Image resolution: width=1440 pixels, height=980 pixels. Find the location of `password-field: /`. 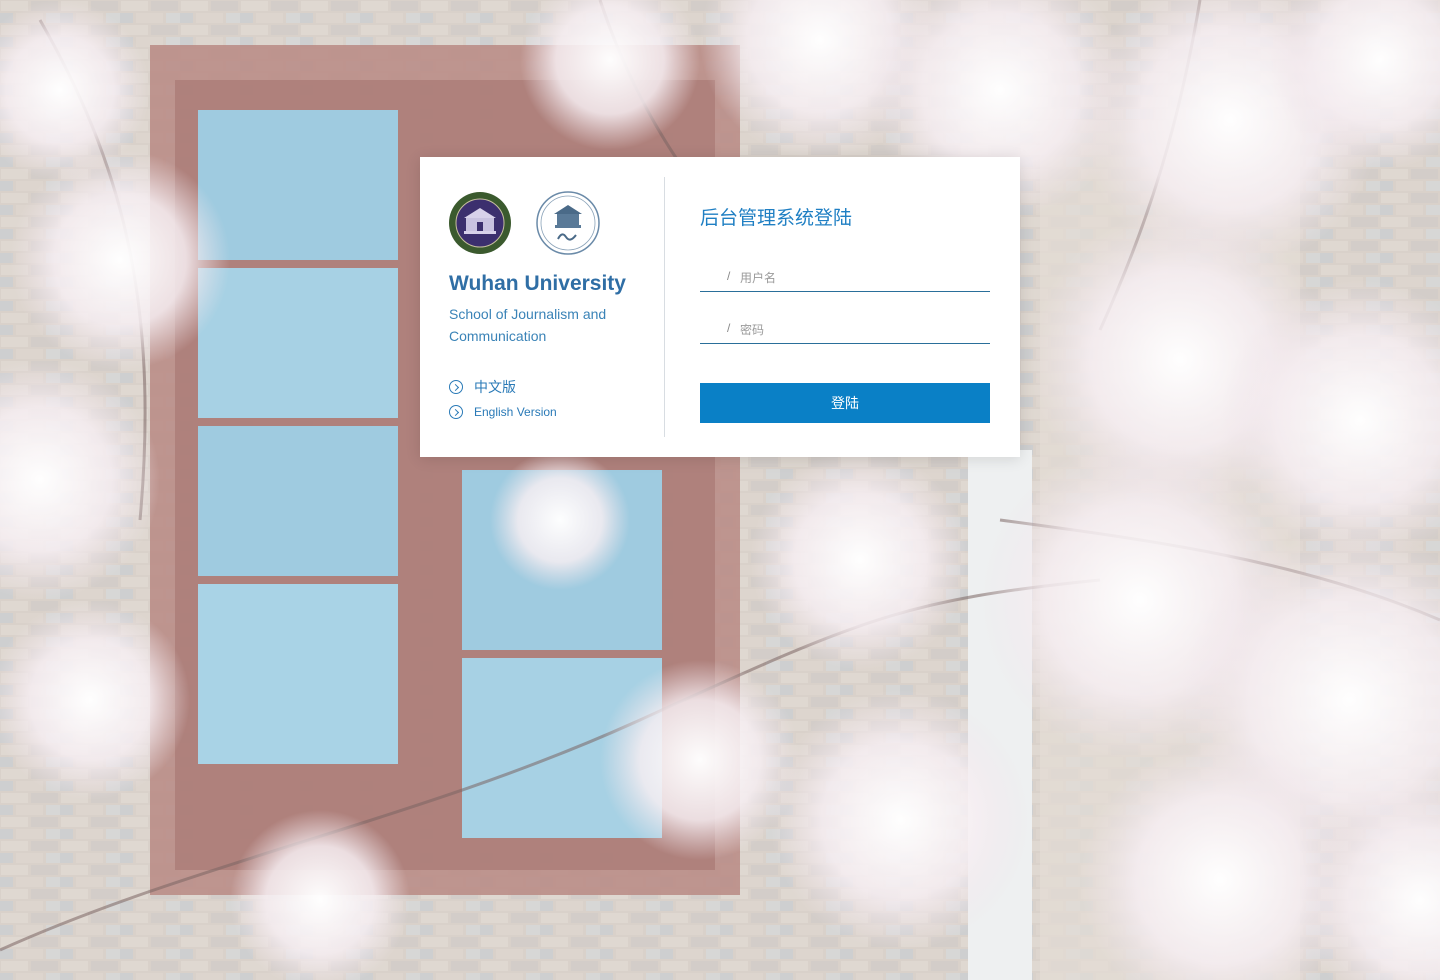

password-field: / is located at coordinates (845, 331).